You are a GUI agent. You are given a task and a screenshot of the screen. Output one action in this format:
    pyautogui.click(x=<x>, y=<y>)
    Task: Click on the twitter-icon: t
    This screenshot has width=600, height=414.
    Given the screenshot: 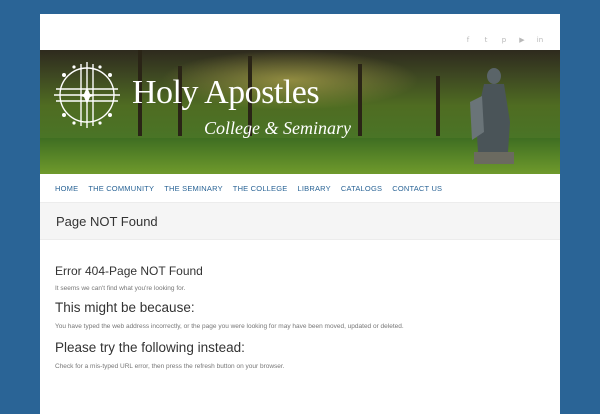 What is the action you would take?
    pyautogui.click(x=486, y=40)
    